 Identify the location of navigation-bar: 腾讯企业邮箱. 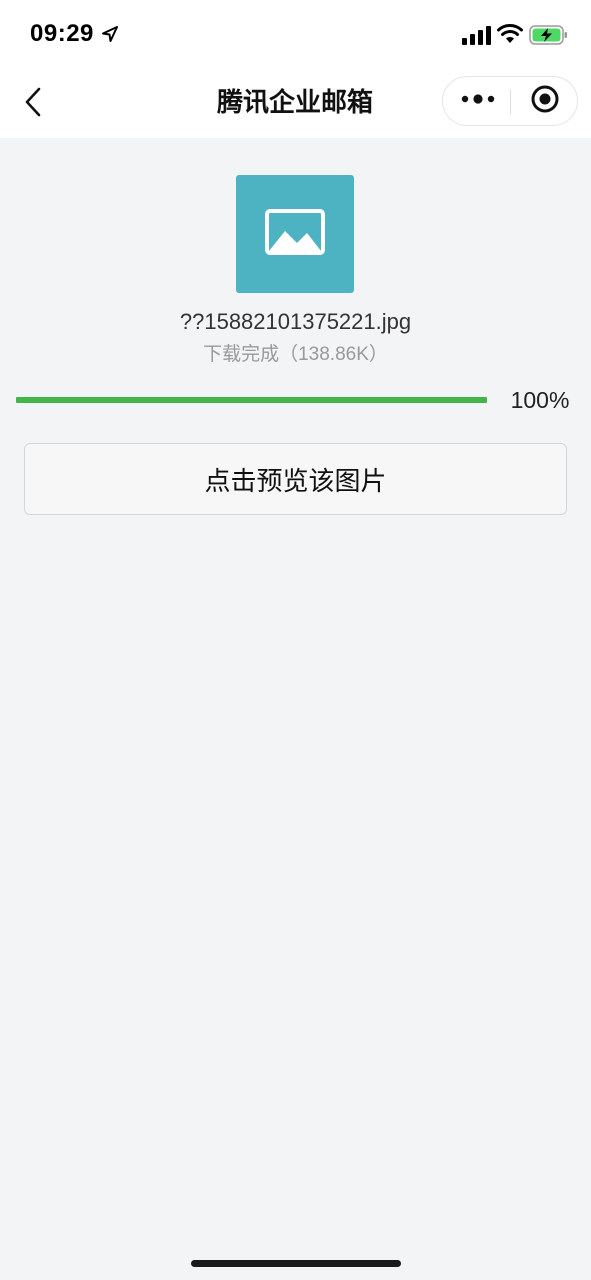
(295, 104).